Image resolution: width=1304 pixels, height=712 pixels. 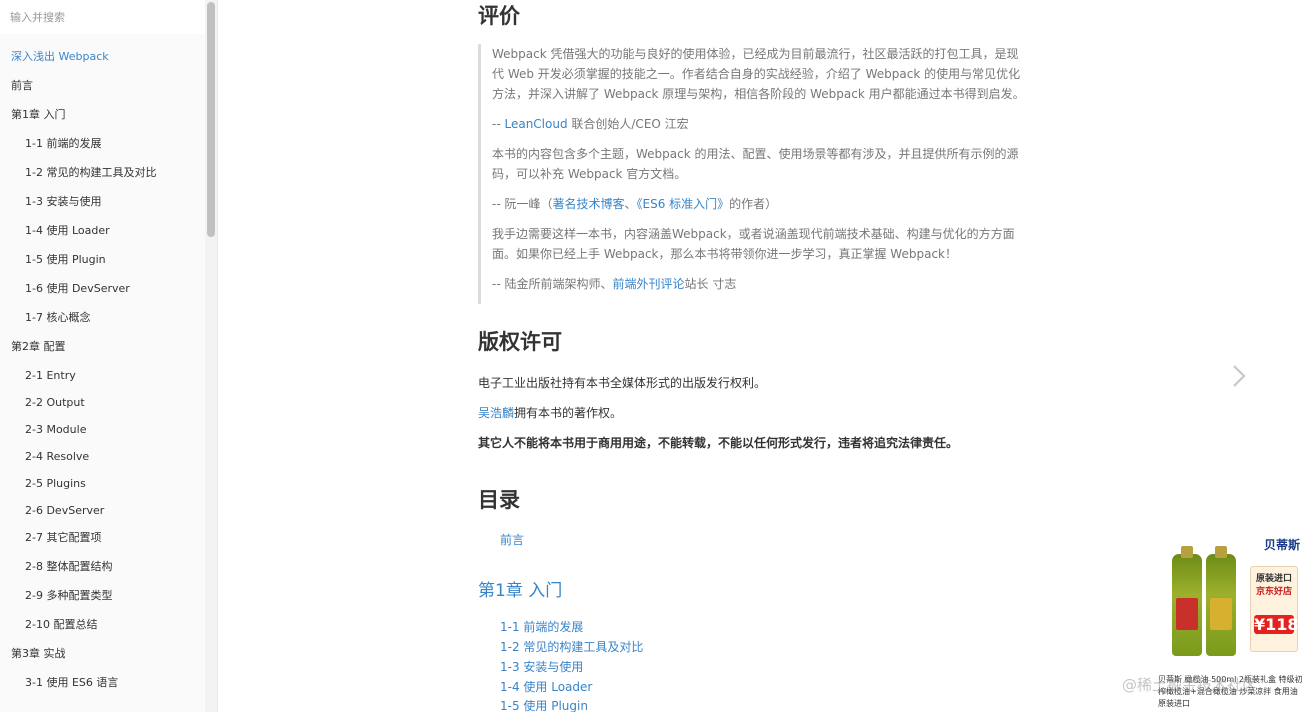 What do you see at coordinates (102, 141) in the screenshot?
I see `sidebar-item-1-1: 1-1 前端的发展` at bounding box center [102, 141].